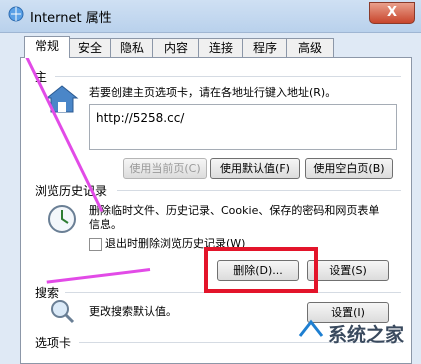 Image resolution: width=421 pixels, height=364 pixels. I want to click on tab-privacy: 隐私, so click(132, 47).